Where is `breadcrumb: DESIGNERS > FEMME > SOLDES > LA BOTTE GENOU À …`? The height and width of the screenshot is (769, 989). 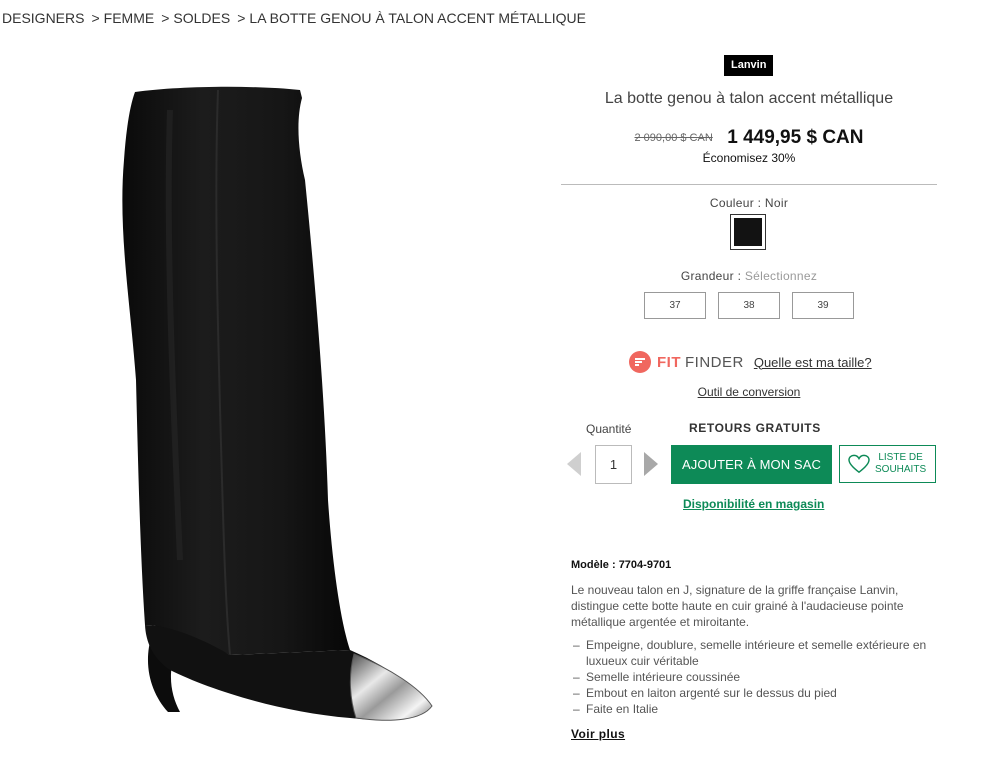
breadcrumb: DESIGNERS > FEMME > SOLDES > LA BOTTE GENOU À … is located at coordinates (294, 18).